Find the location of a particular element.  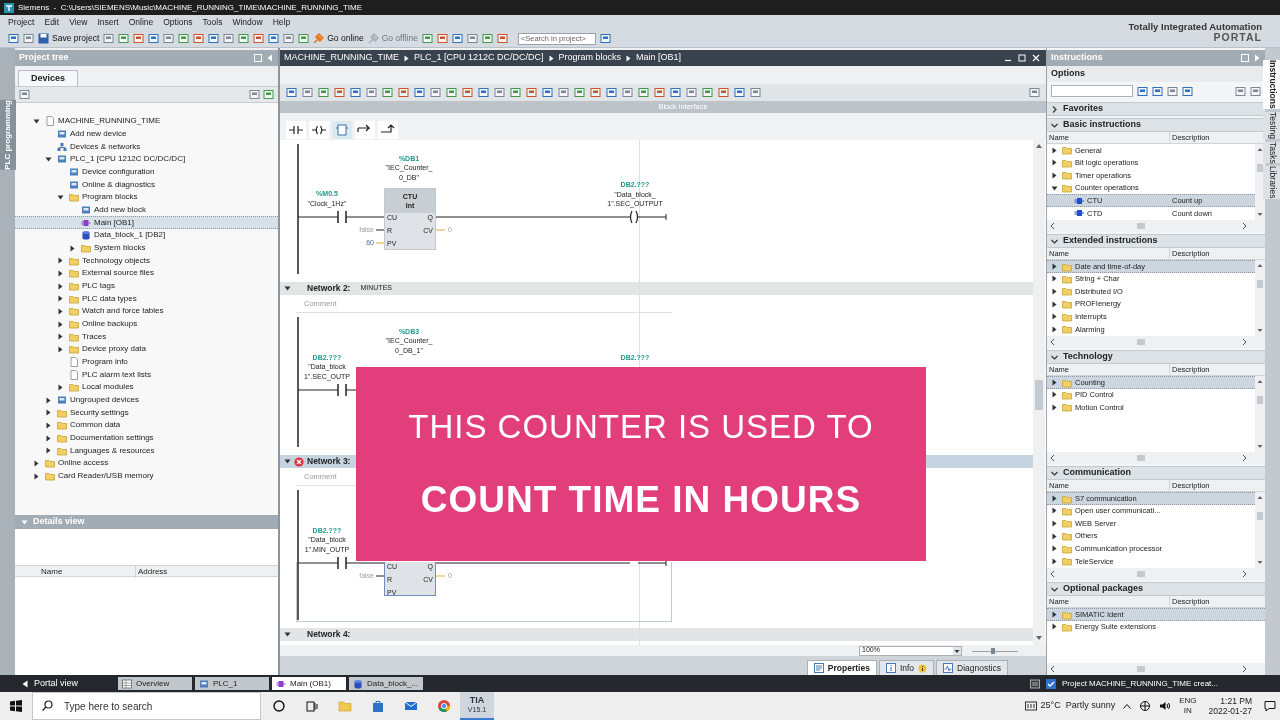

tree-item: PLC tags is located at coordinates (146, 286).